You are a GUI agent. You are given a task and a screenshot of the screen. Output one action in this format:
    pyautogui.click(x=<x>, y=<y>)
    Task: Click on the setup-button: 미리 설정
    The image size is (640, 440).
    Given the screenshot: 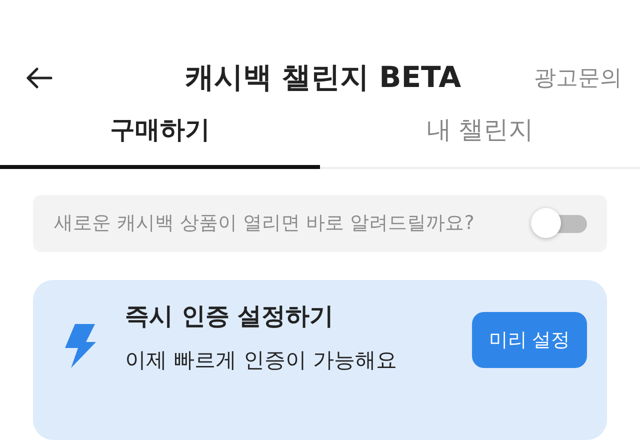 What is the action you would take?
    pyautogui.click(x=529, y=340)
    